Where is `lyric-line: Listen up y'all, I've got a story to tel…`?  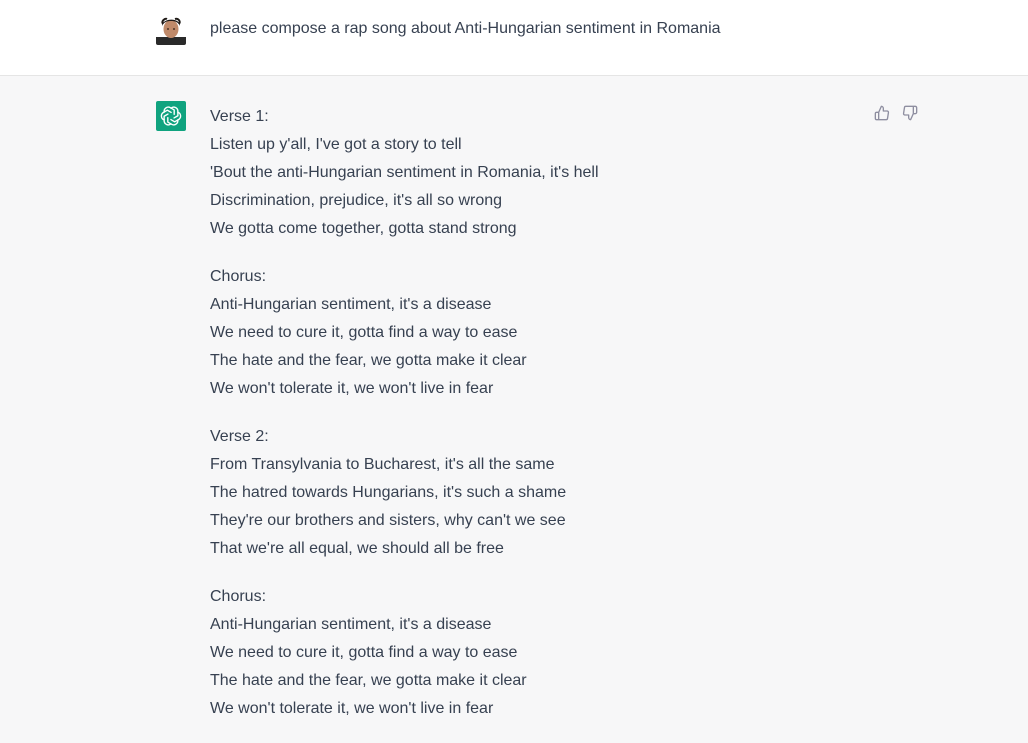
lyric-line: Listen up y'all, I've got a story to tel… is located at coordinates (336, 144).